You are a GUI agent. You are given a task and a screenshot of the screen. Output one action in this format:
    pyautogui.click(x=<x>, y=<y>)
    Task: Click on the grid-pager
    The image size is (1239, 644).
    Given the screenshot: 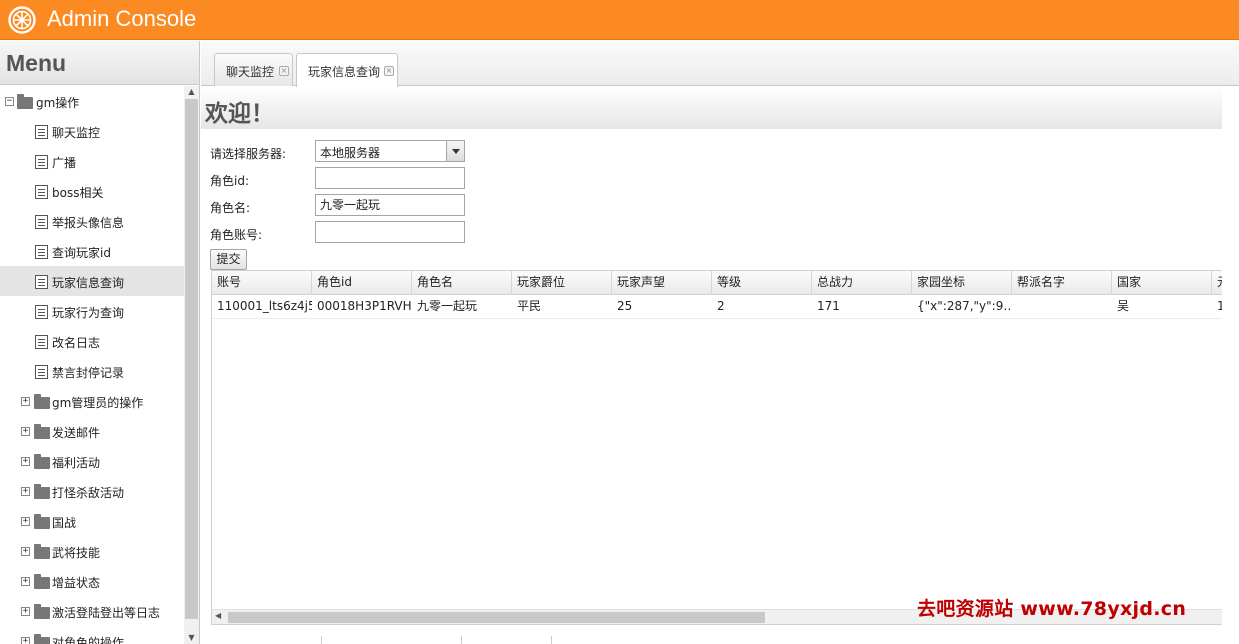 What is the action you would take?
    pyautogui.click(x=716, y=638)
    